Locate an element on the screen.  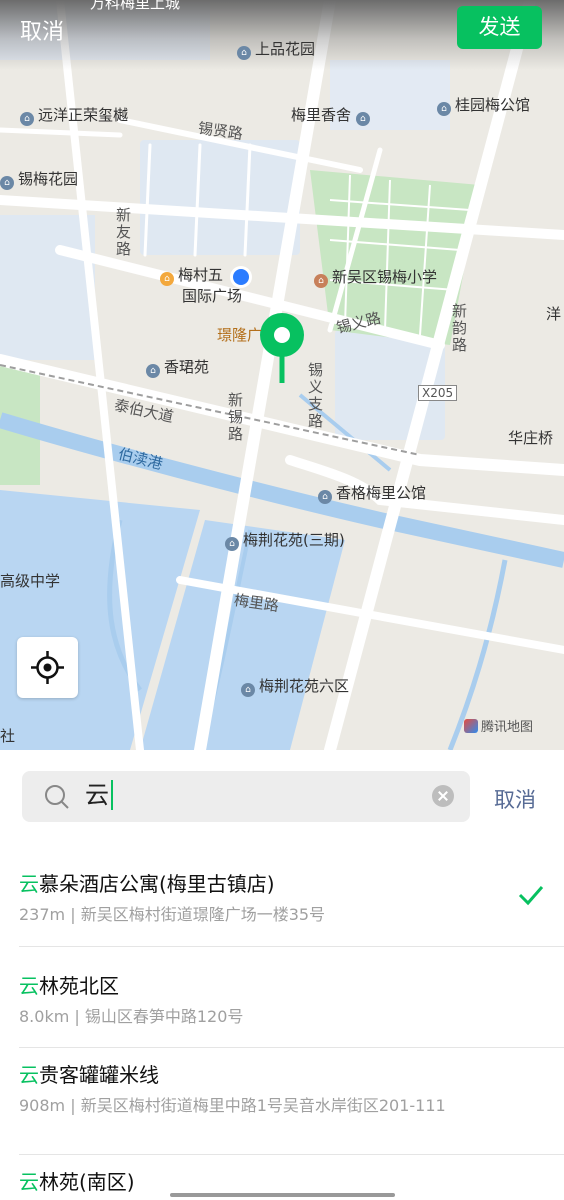
crosshair-icon is located at coordinates (47, 667).